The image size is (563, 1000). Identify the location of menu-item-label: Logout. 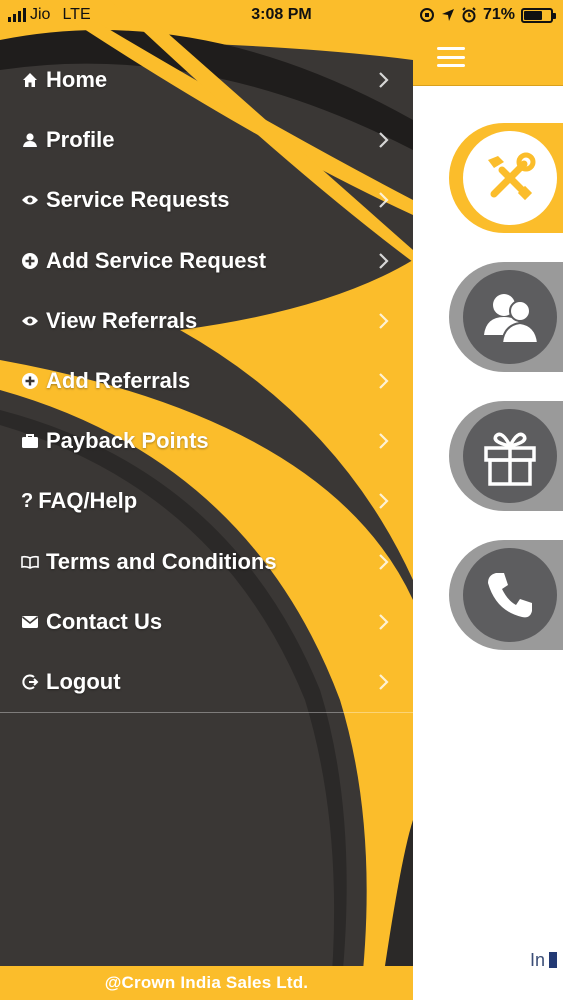
(83, 681).